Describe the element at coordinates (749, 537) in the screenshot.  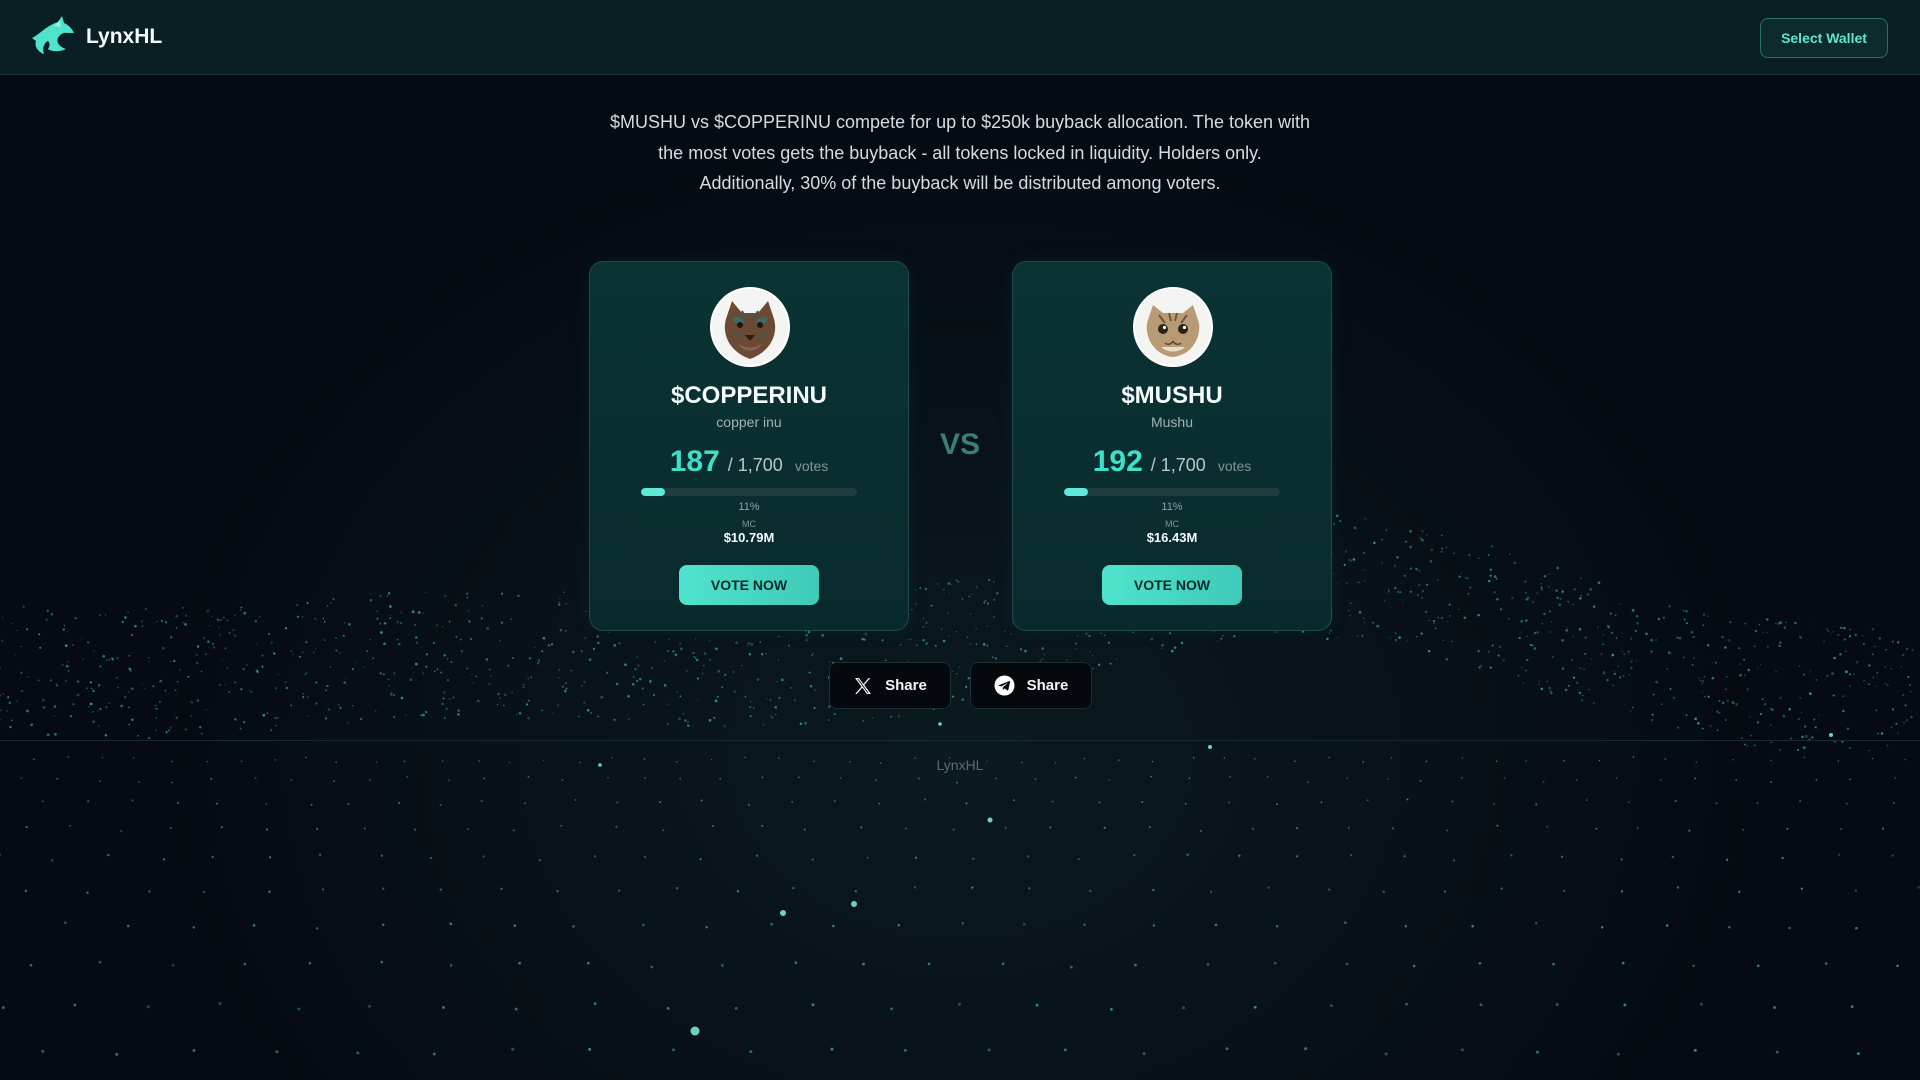
I see `market-cap-value: $10.79M` at that location.